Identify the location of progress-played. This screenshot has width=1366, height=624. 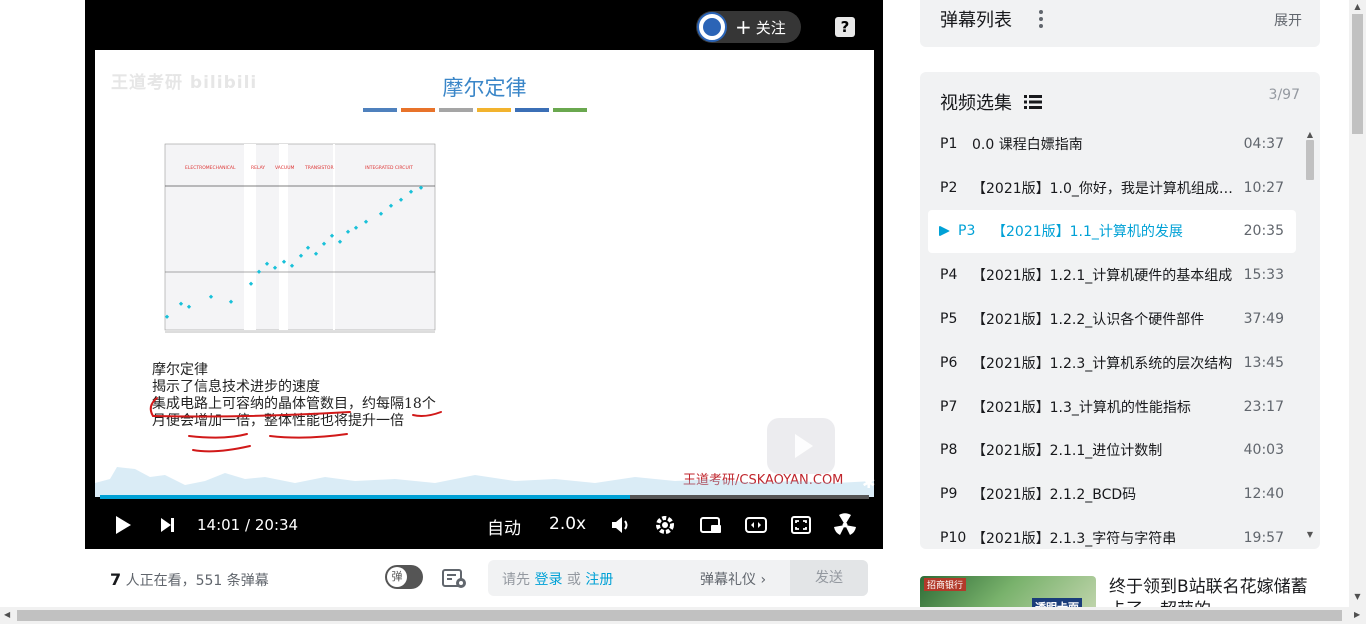
(365, 497).